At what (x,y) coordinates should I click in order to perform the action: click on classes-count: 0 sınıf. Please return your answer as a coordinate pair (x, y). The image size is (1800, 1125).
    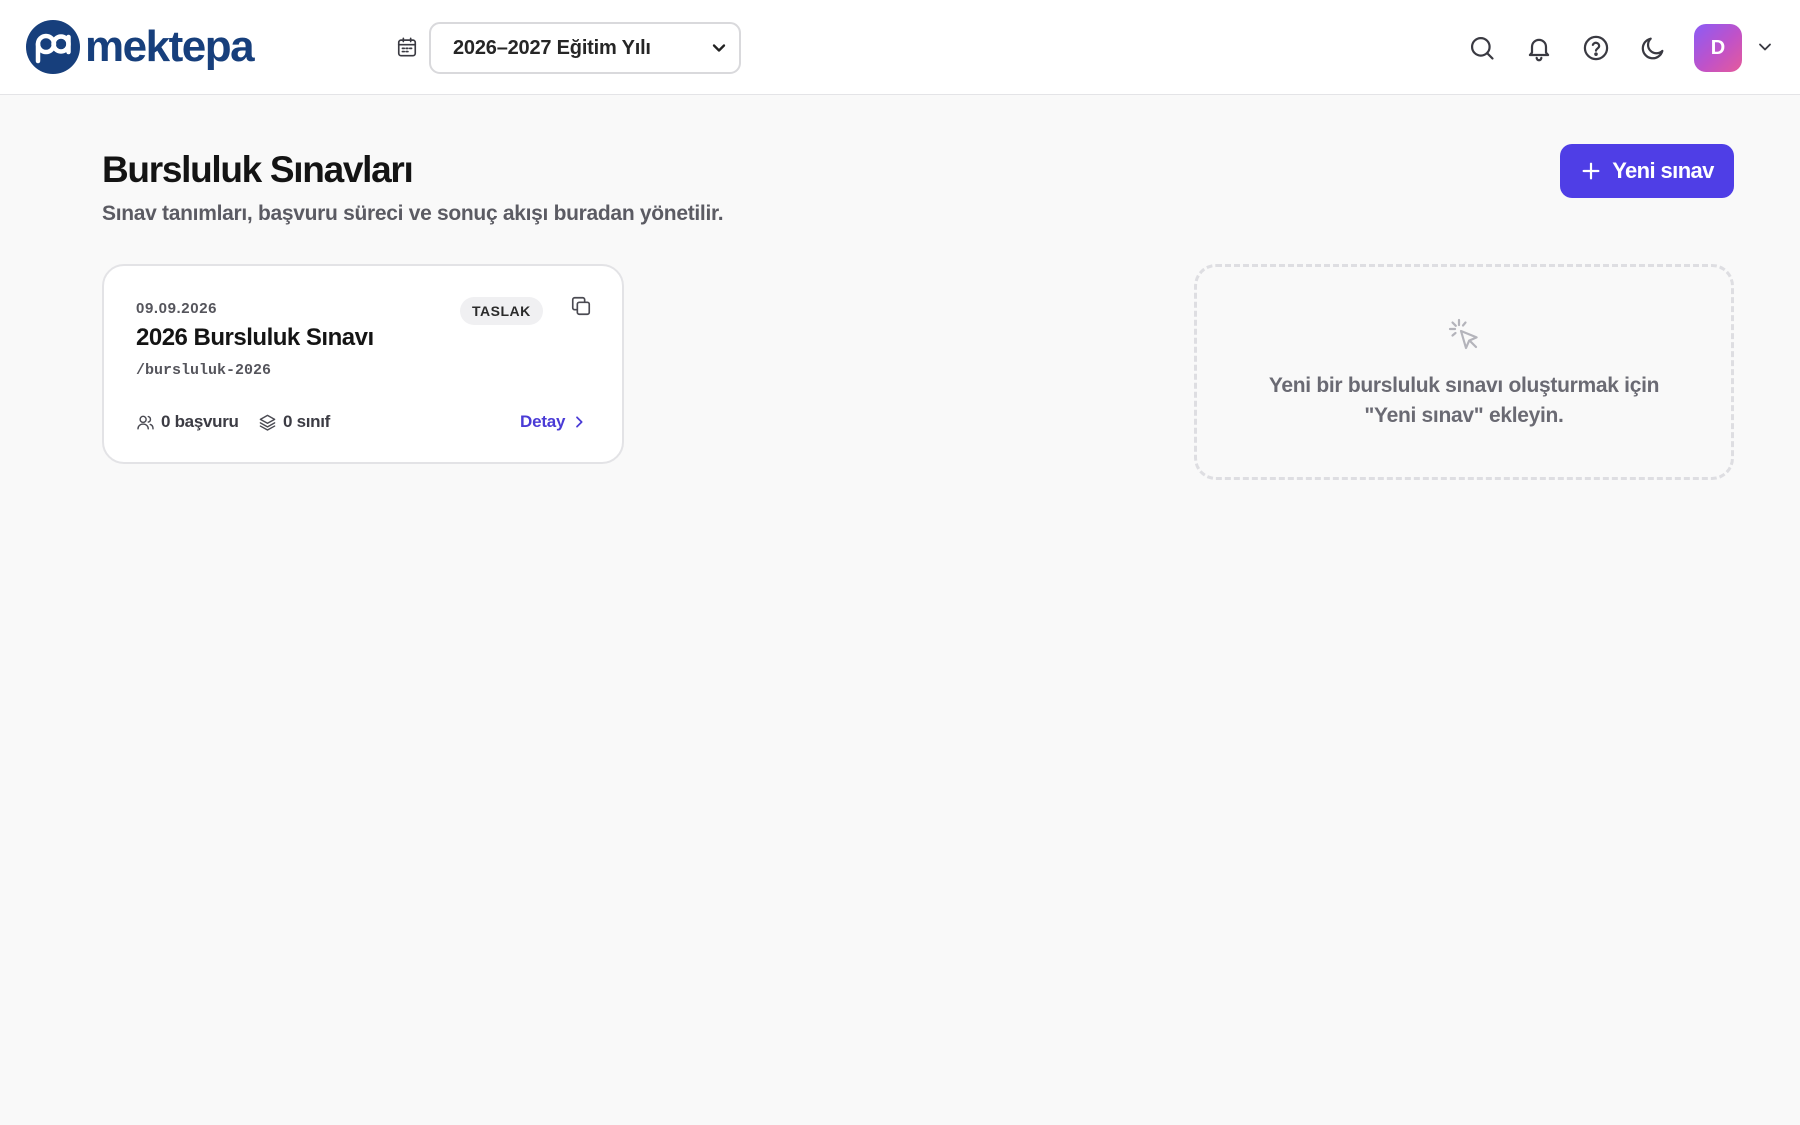
    Looking at the image, I should click on (294, 422).